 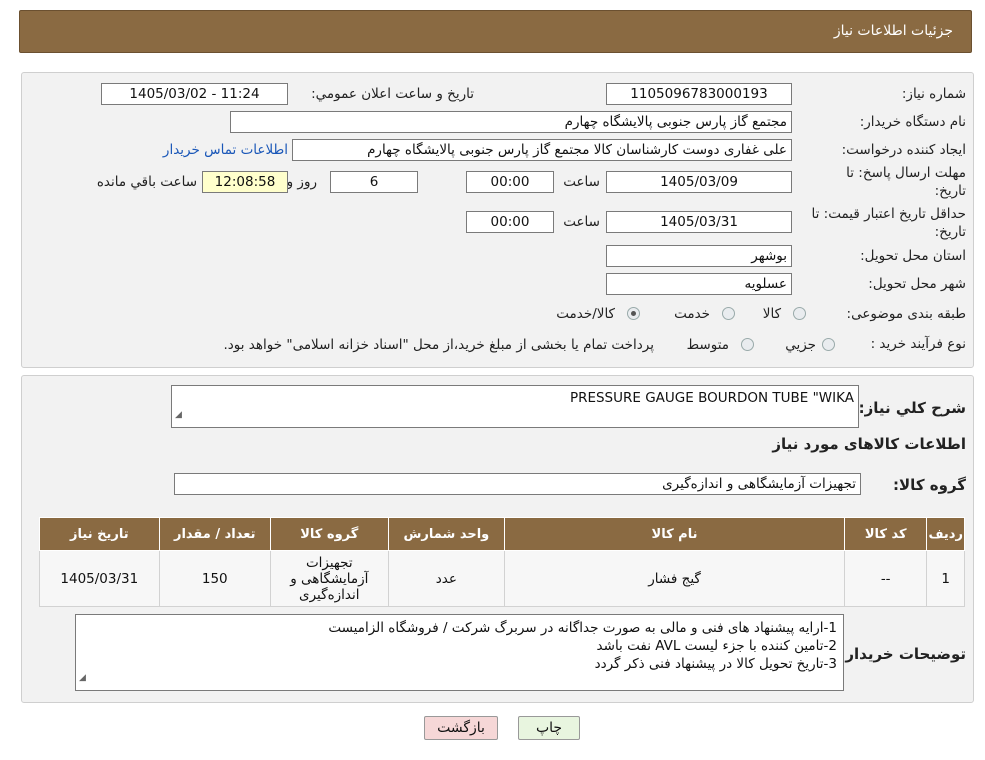 What do you see at coordinates (146, 182) in the screenshot?
I see `remaining-label: ساعت باقي مانده` at bounding box center [146, 182].